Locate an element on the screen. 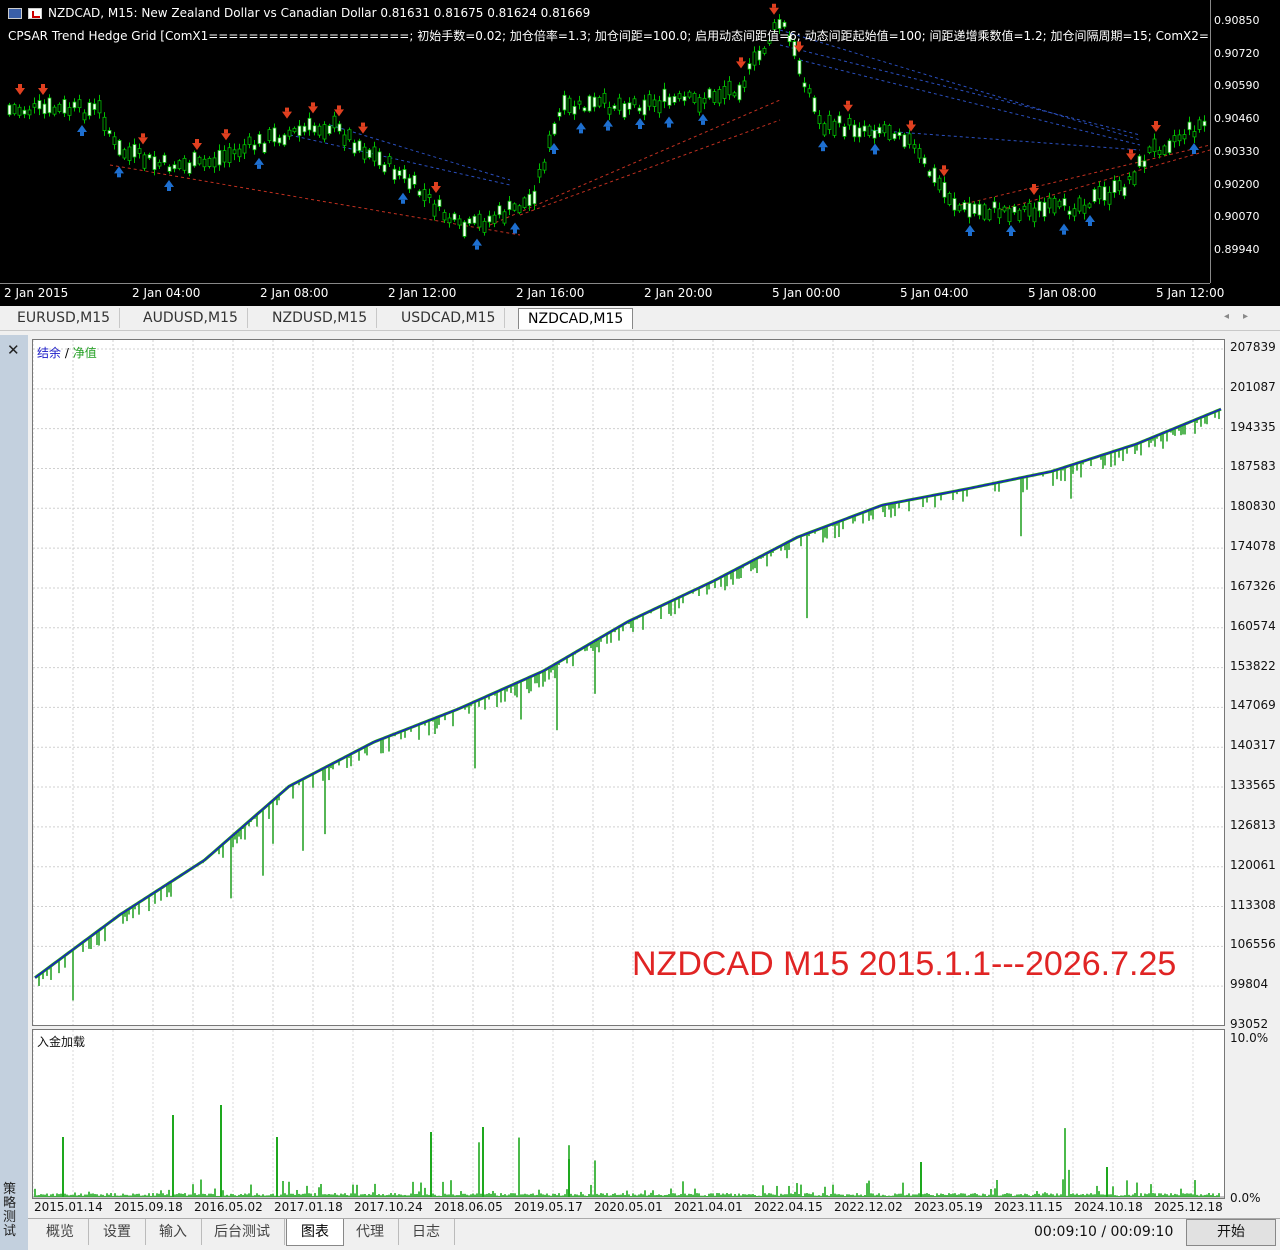 The image size is (1280, 1250). date-axis-label: 2015.01.14 is located at coordinates (68, 1207).